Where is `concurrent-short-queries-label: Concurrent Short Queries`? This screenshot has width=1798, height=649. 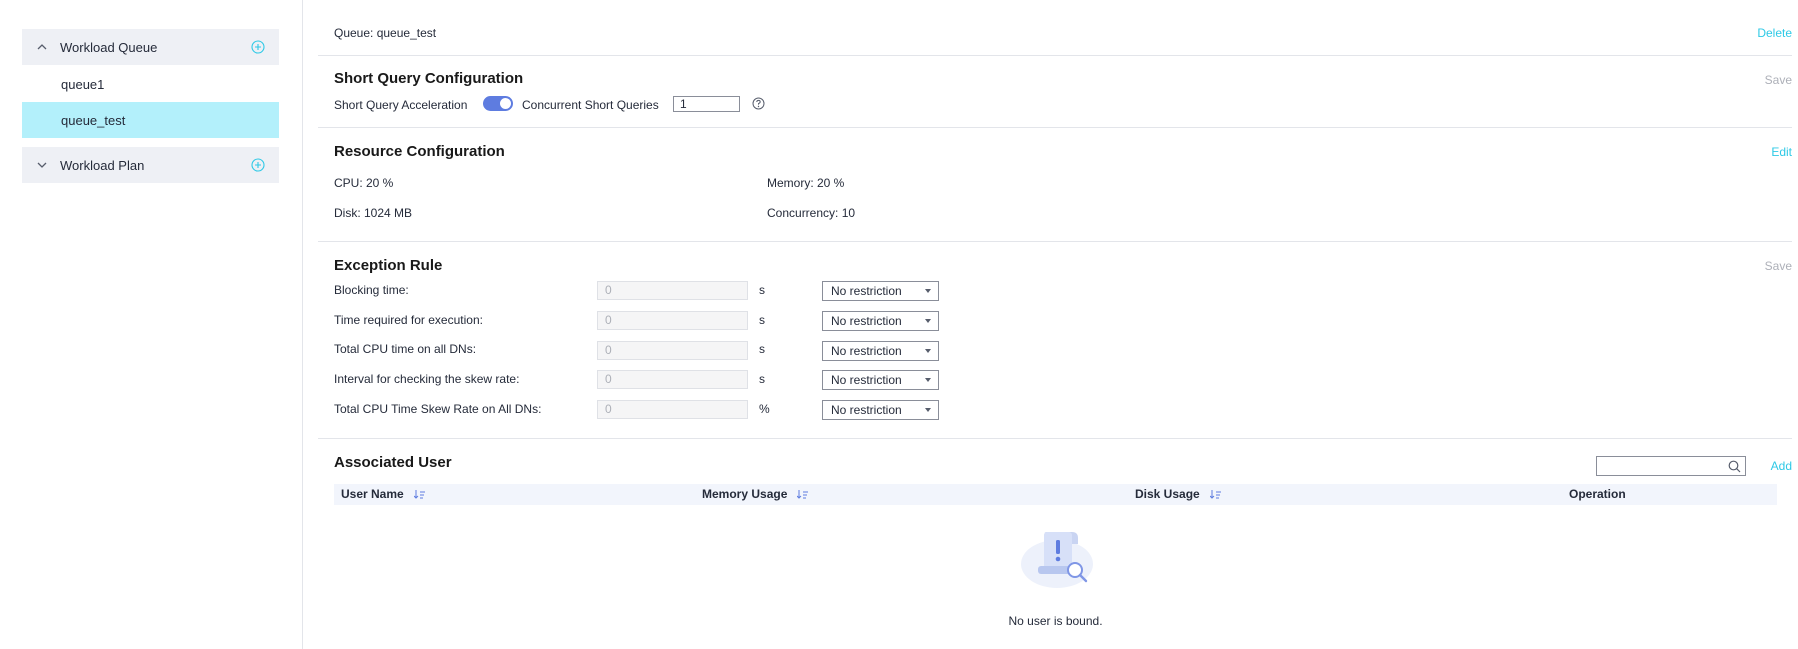
concurrent-short-queries-label: Concurrent Short Queries is located at coordinates (590, 105).